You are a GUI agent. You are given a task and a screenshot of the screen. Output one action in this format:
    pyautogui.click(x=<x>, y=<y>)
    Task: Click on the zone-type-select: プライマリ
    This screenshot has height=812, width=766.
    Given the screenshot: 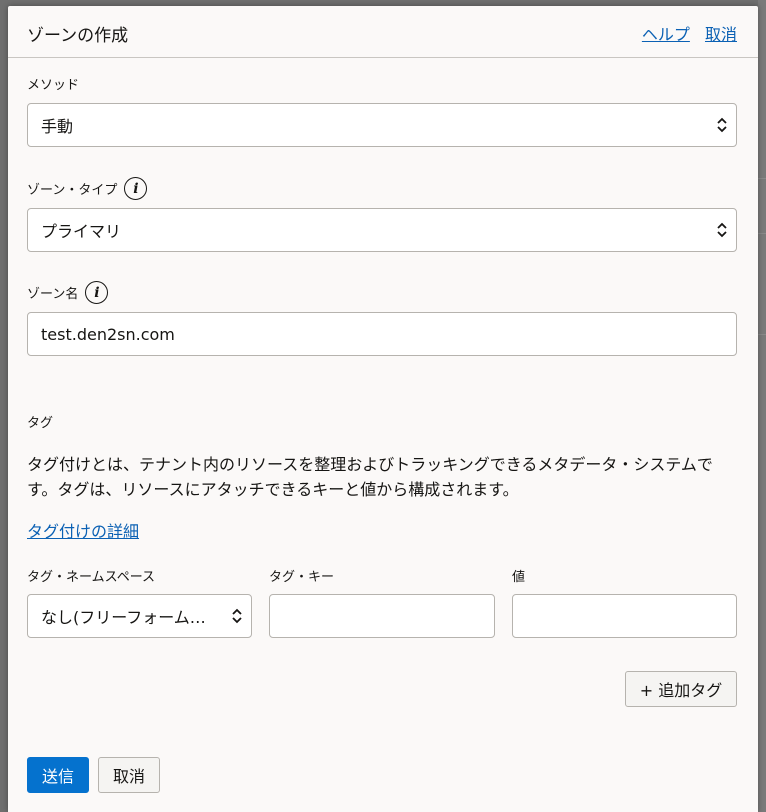 What is the action you would take?
    pyautogui.click(x=382, y=230)
    